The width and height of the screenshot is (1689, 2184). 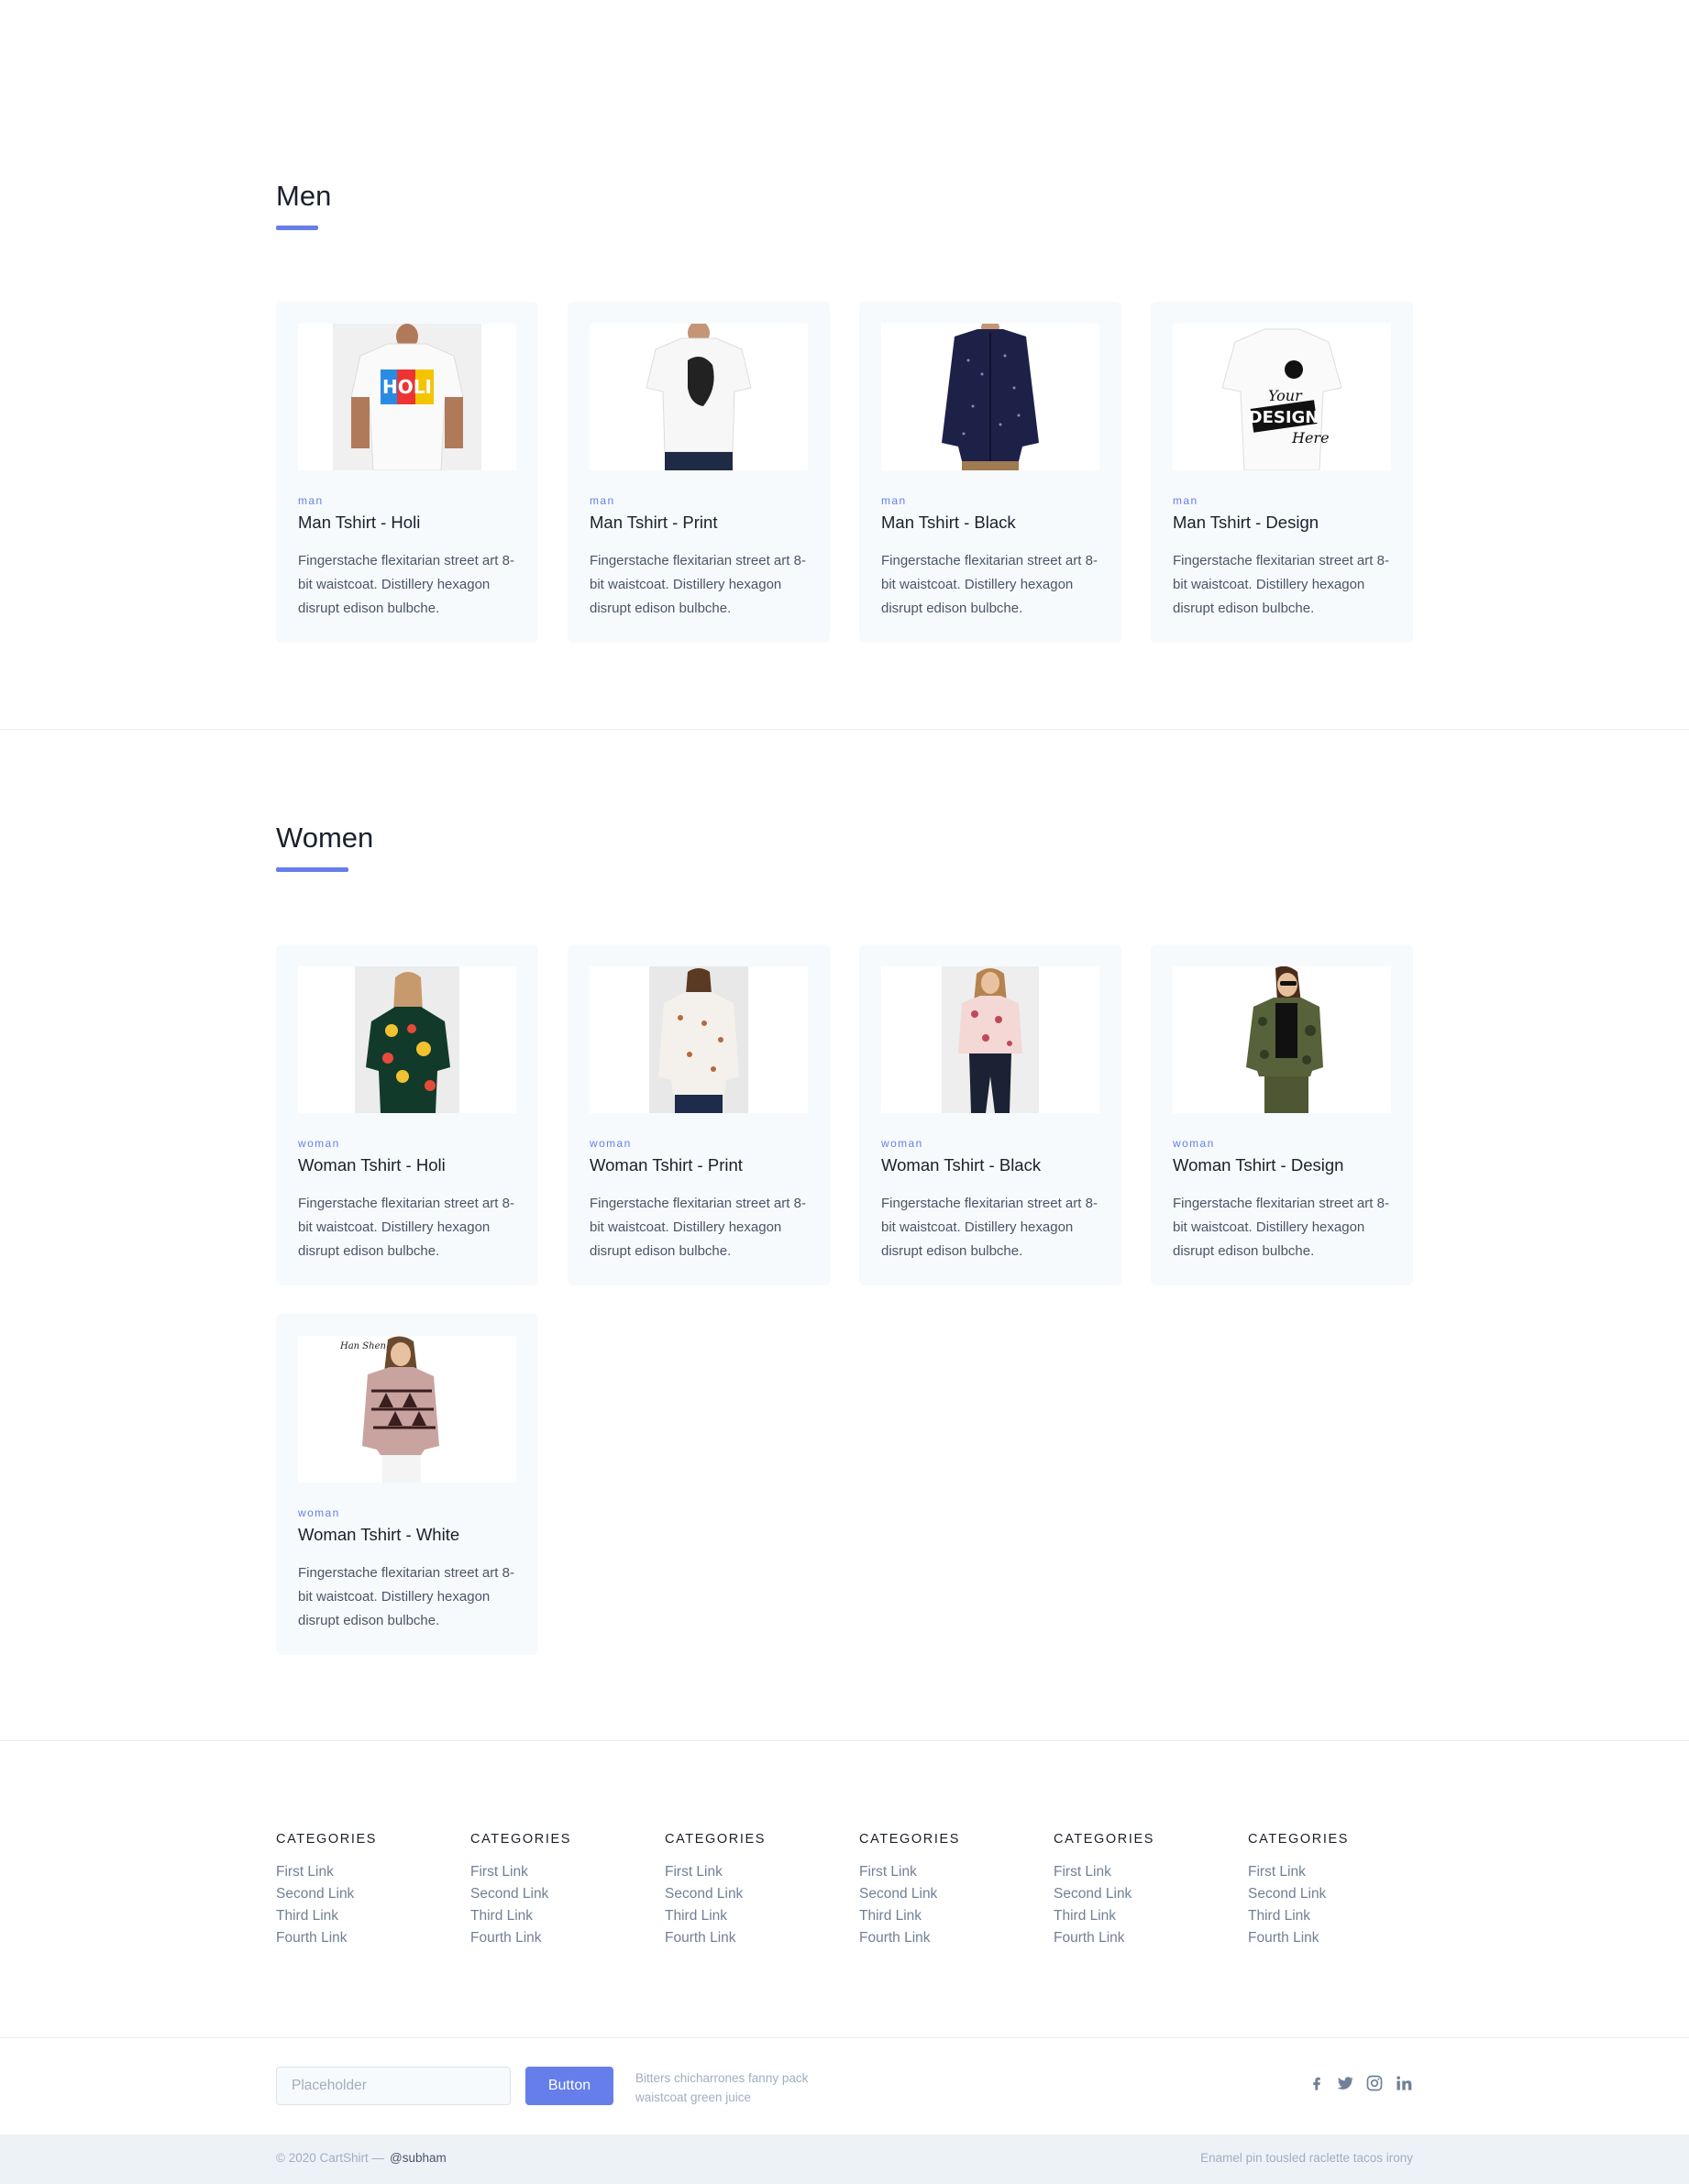 What do you see at coordinates (400, 1409) in the screenshot?
I see `woman-white-image: Han Sheng` at bounding box center [400, 1409].